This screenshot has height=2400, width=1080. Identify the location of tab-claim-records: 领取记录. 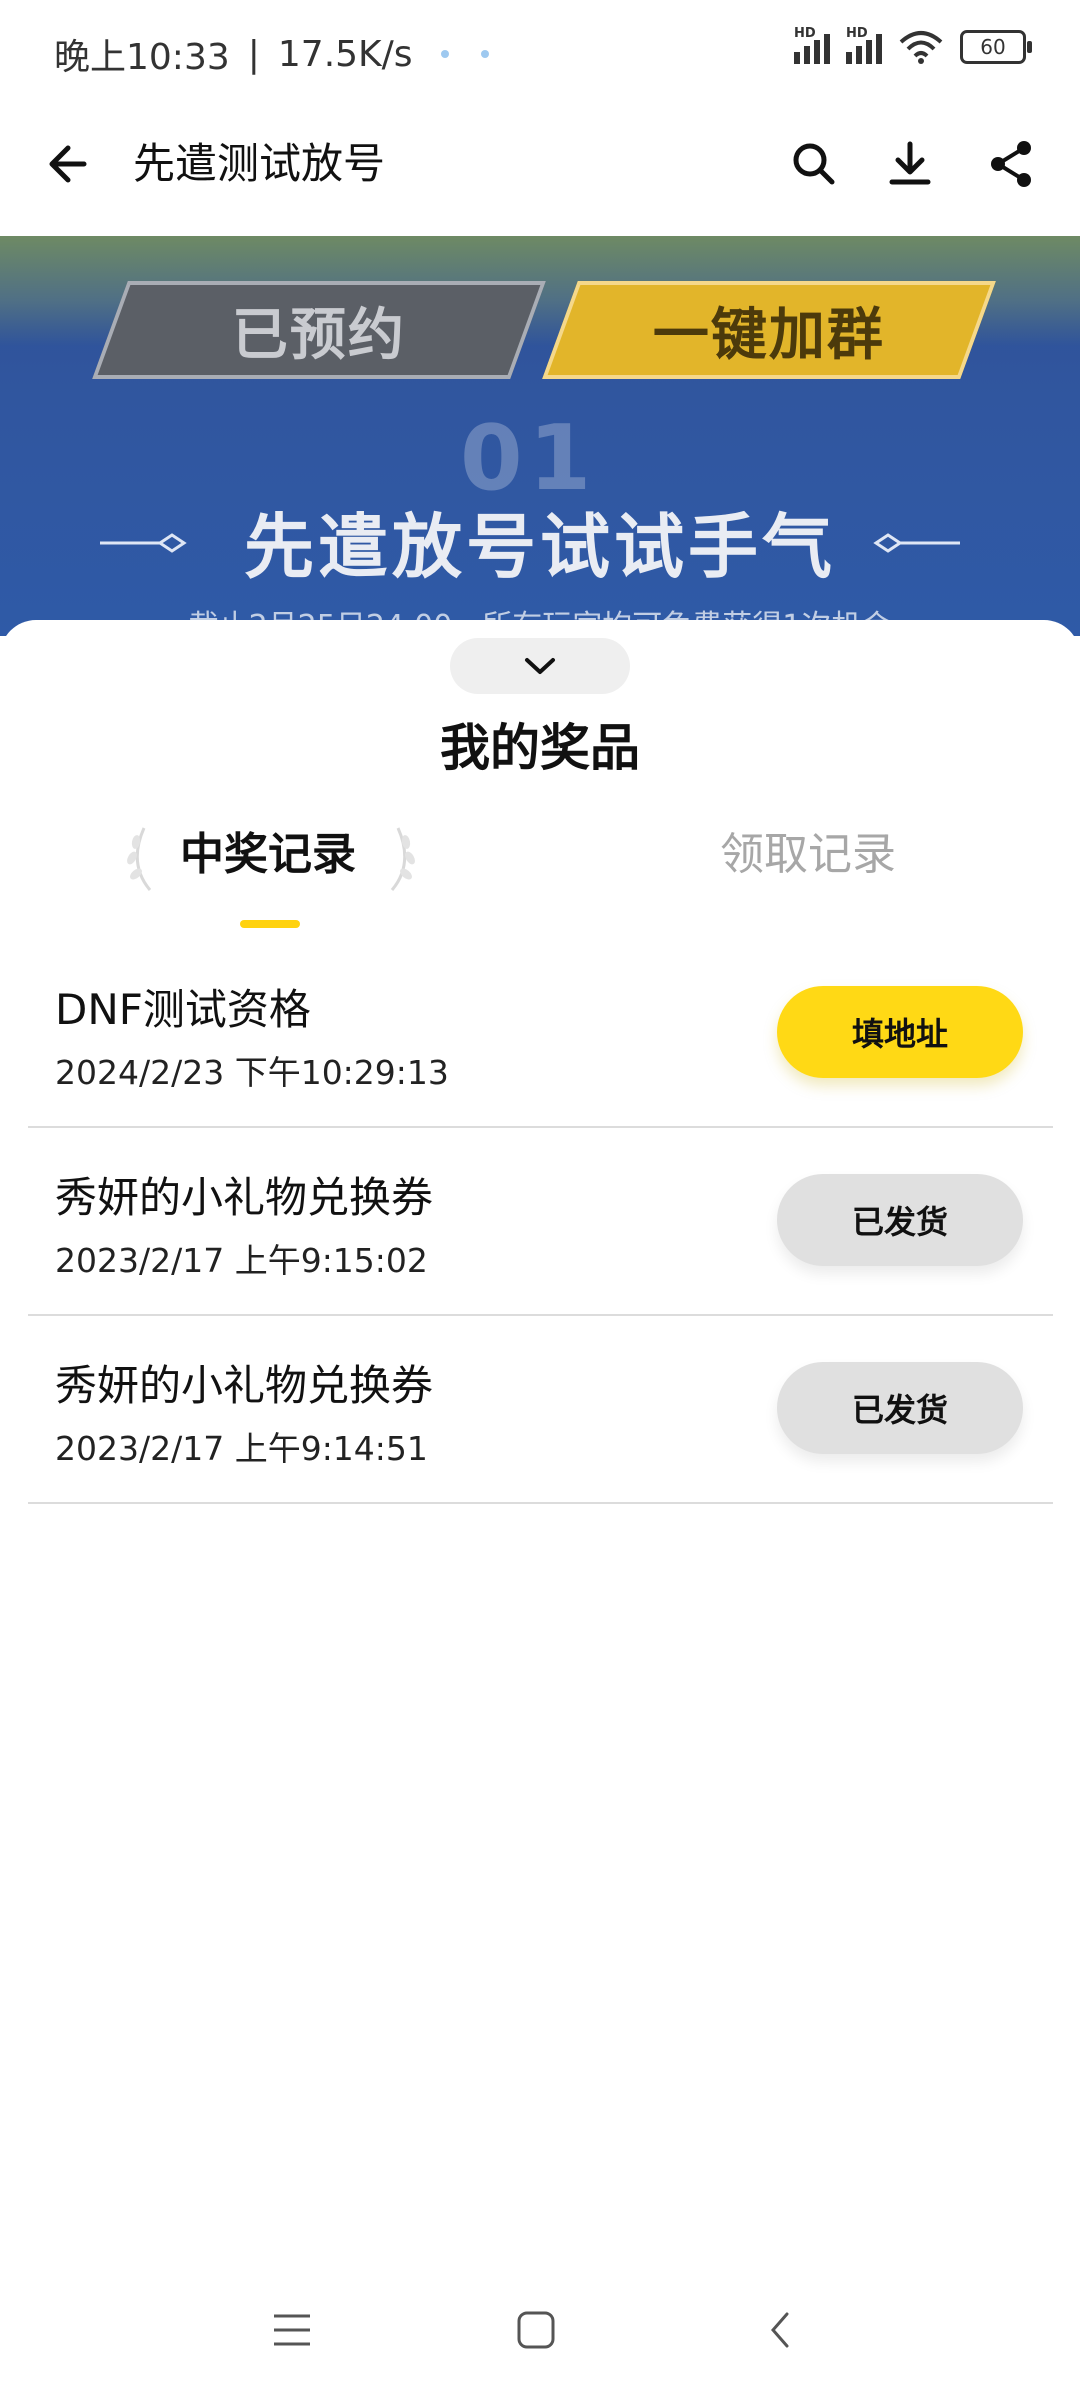
(808, 855).